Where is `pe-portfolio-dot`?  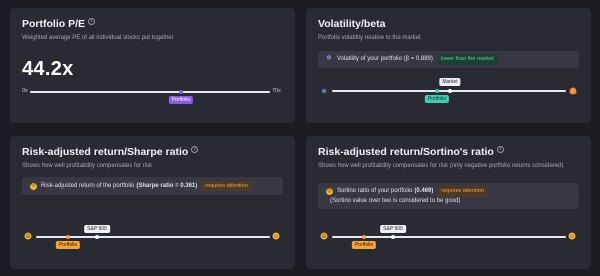 pe-portfolio-dot is located at coordinates (181, 92).